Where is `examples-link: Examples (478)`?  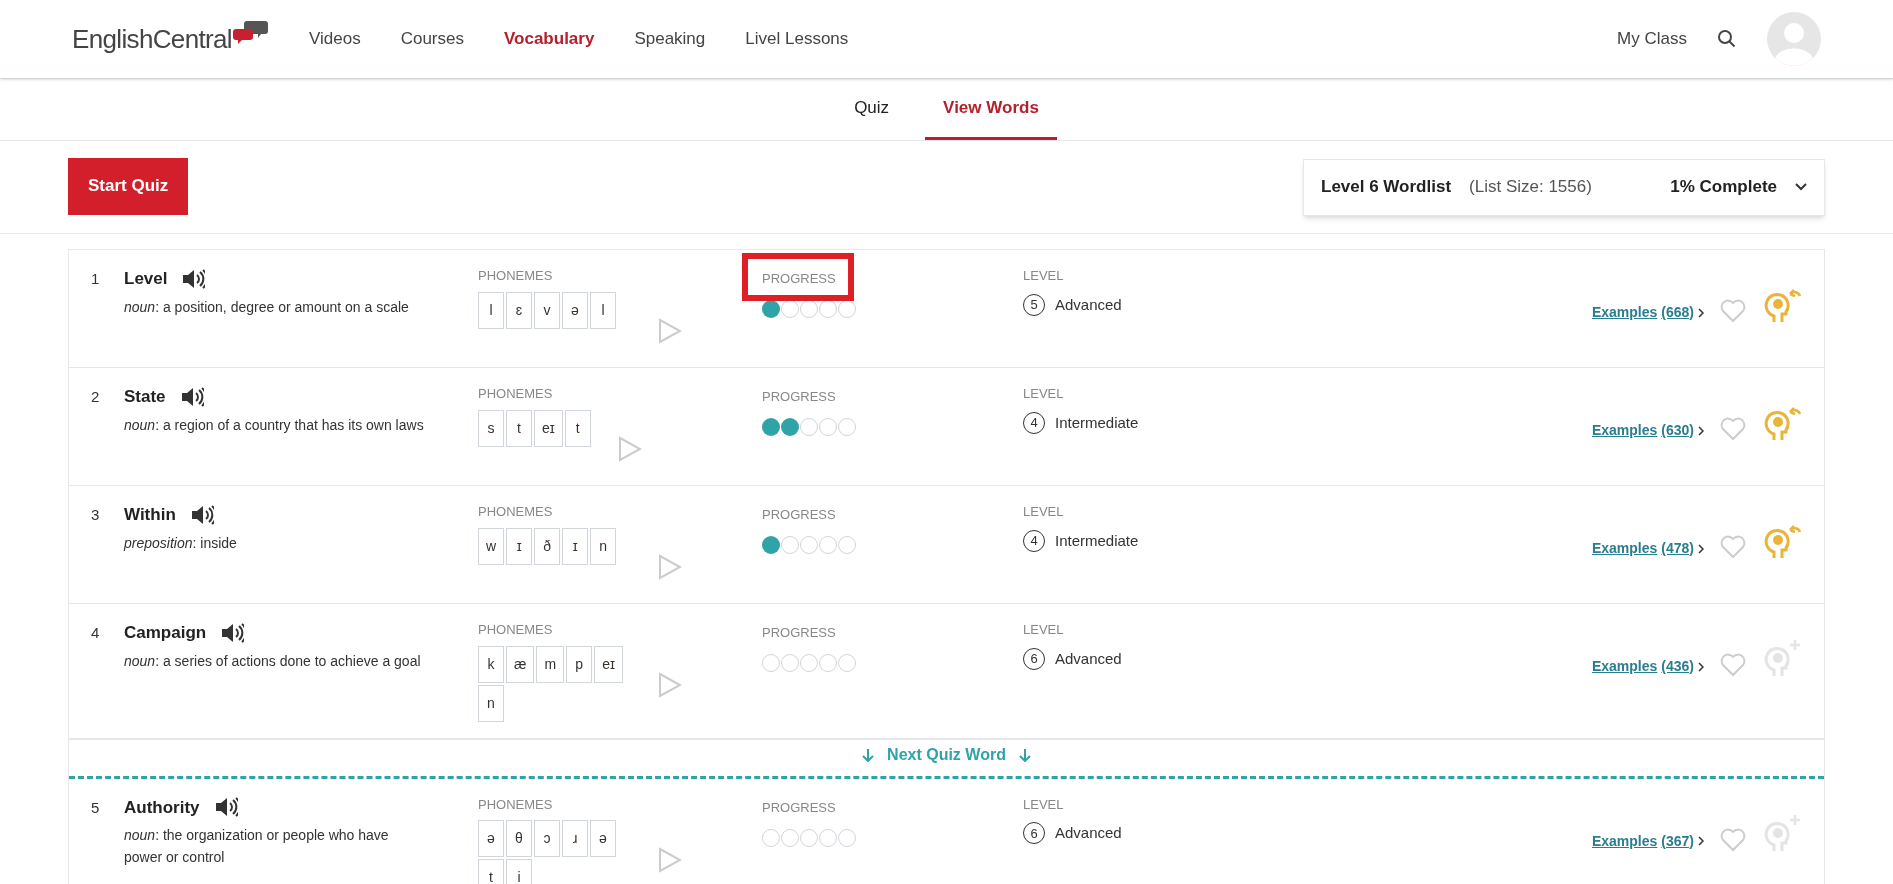
examples-link: Examples (478) is located at coordinates (1647, 548).